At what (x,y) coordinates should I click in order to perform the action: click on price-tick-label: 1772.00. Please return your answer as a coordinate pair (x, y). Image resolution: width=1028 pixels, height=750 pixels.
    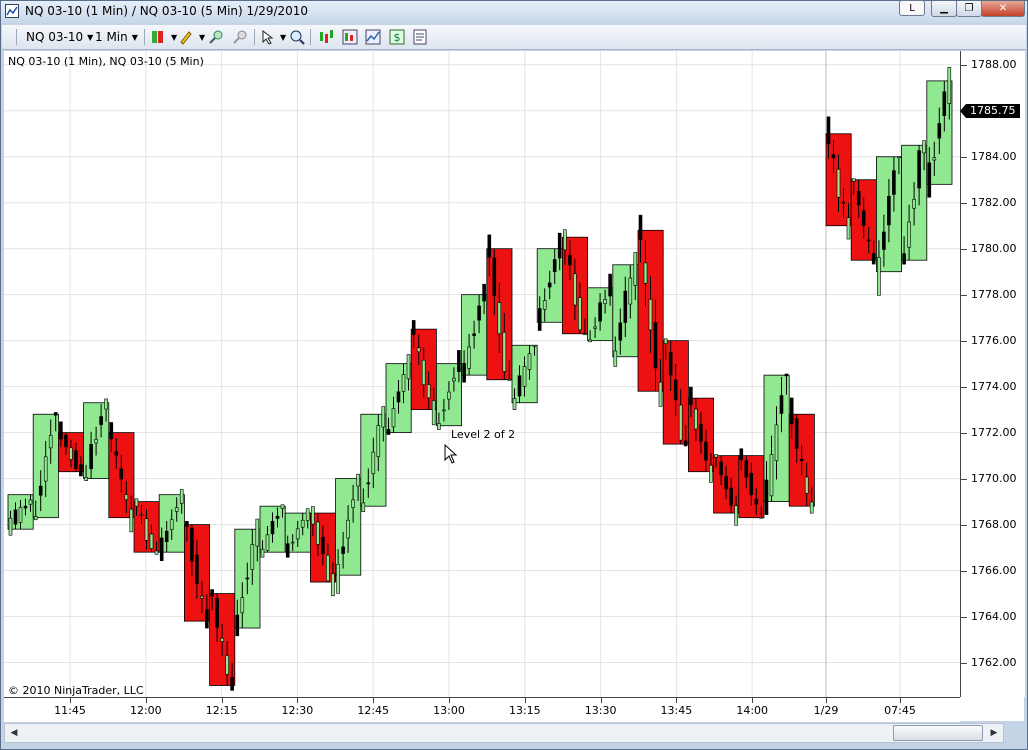
    Looking at the image, I should click on (994, 432).